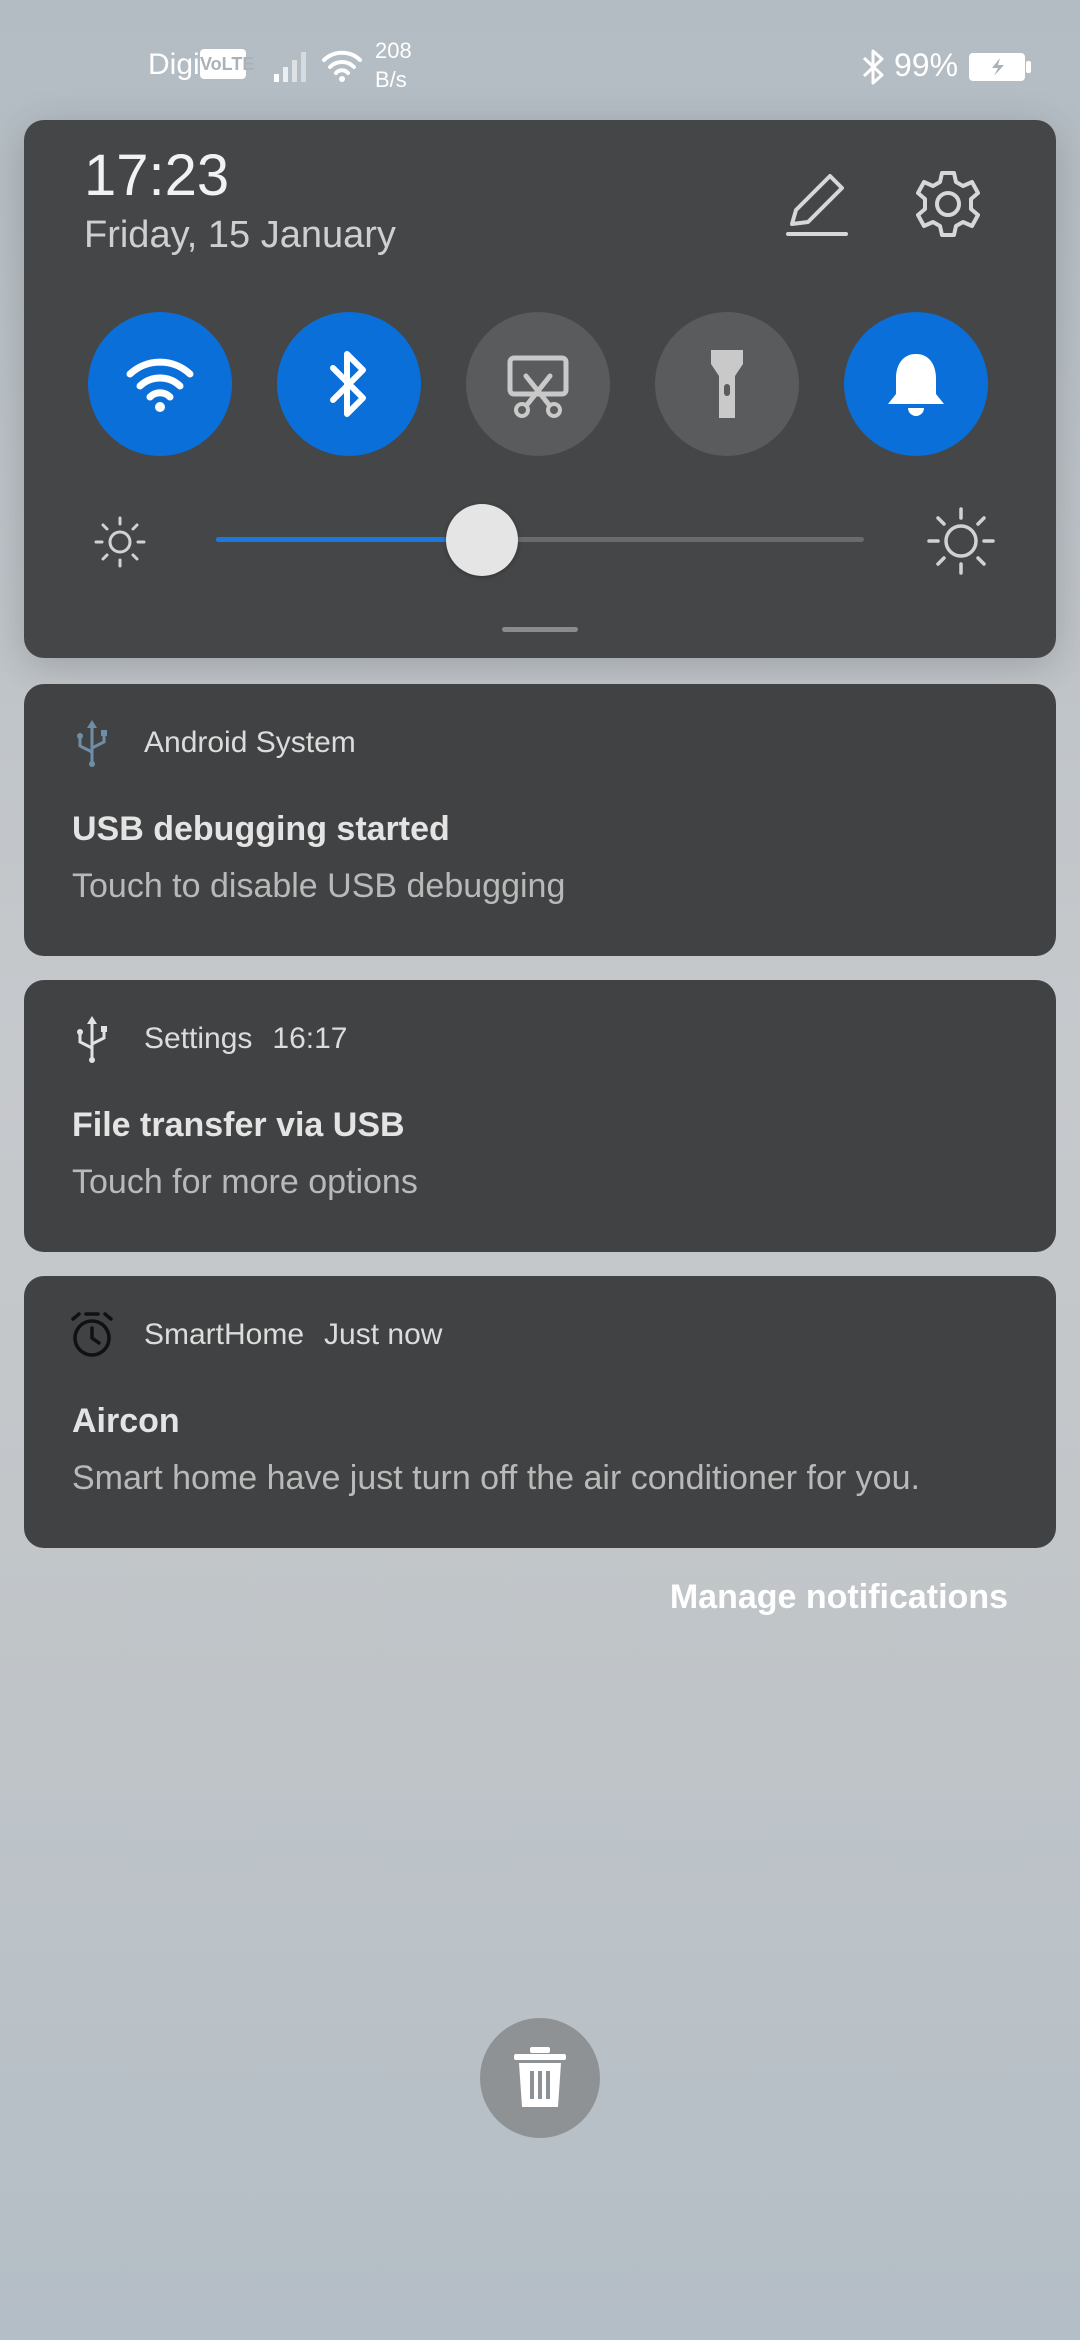 The width and height of the screenshot is (1080, 2340). Describe the element at coordinates (383, 1334) in the screenshot. I see `notification-time: Just now` at that location.